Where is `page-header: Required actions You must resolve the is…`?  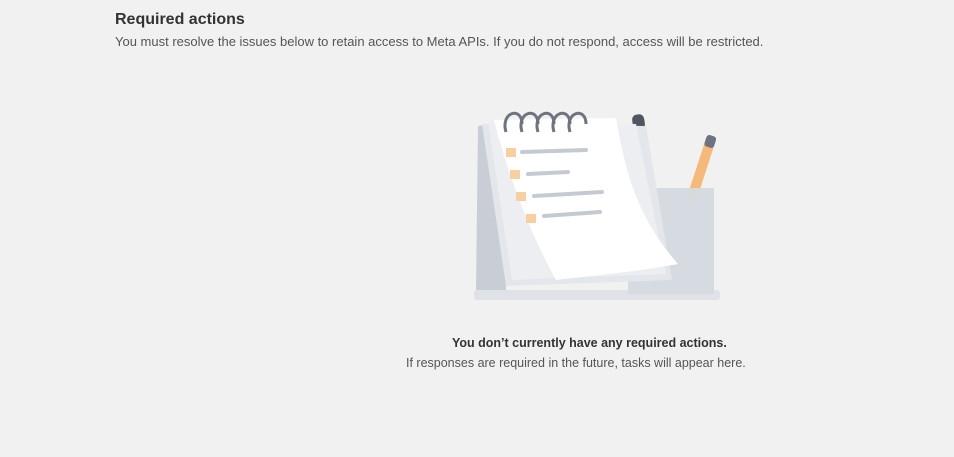 page-header: Required actions You must resolve the is… is located at coordinates (439, 30).